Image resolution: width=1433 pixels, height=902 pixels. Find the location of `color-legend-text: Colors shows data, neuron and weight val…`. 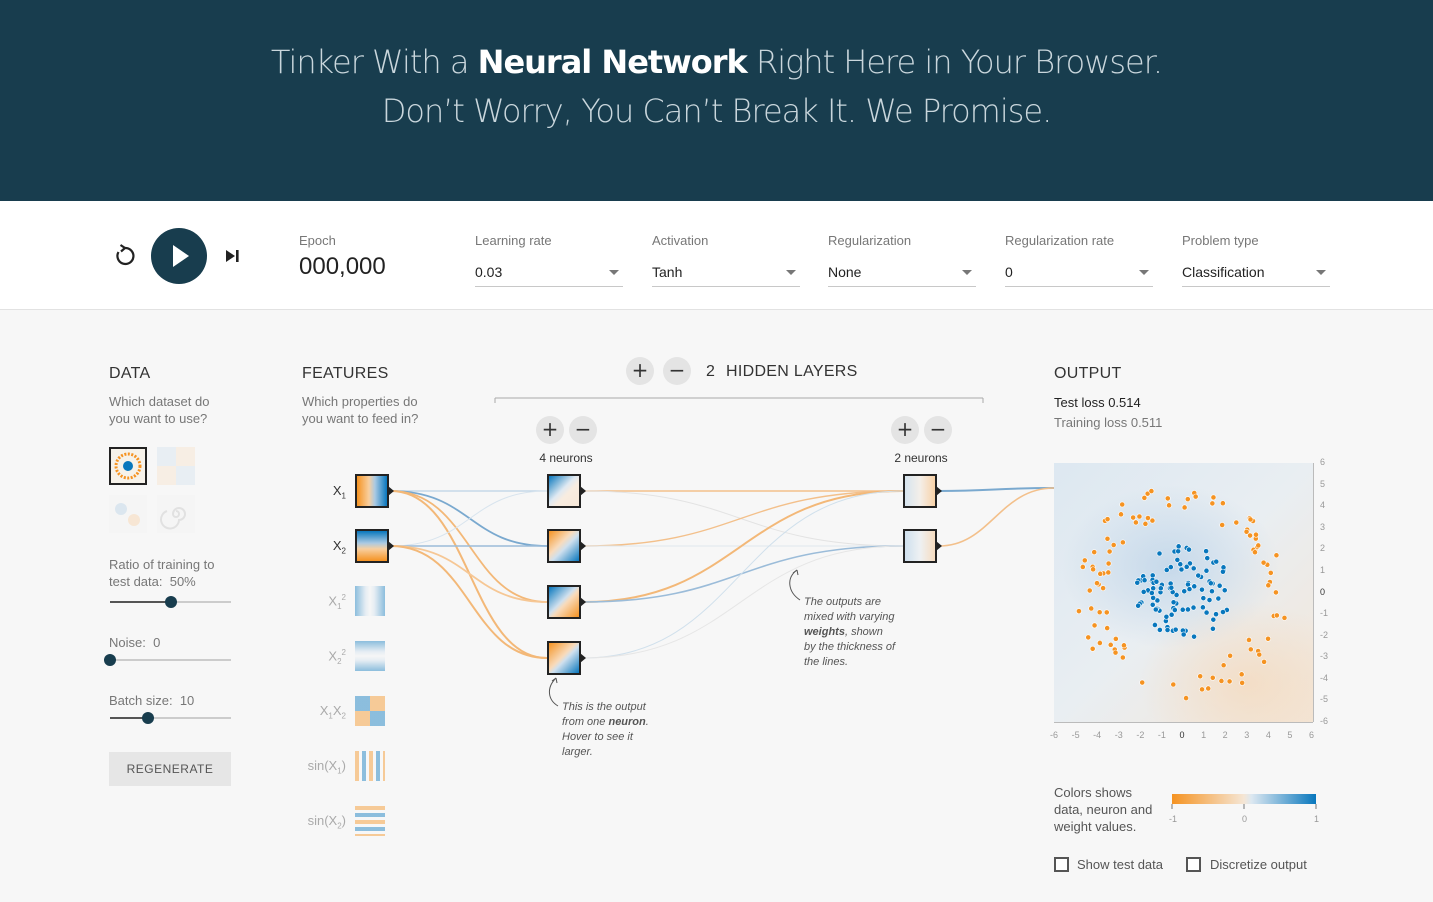

color-legend-text: Colors shows data, neuron and weight val… is located at coordinates (1103, 809).